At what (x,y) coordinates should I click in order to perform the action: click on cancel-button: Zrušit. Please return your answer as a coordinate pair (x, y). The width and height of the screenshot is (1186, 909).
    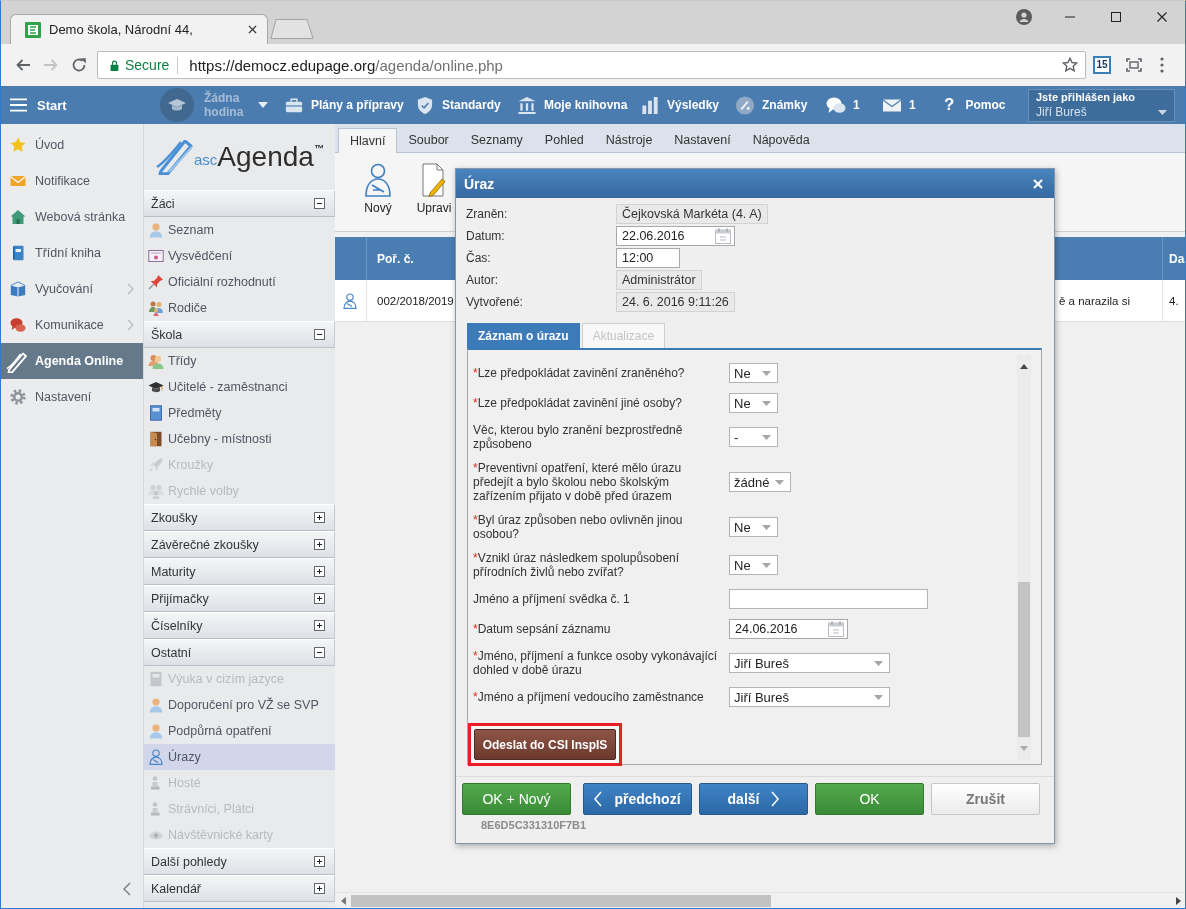
    Looking at the image, I should click on (985, 799).